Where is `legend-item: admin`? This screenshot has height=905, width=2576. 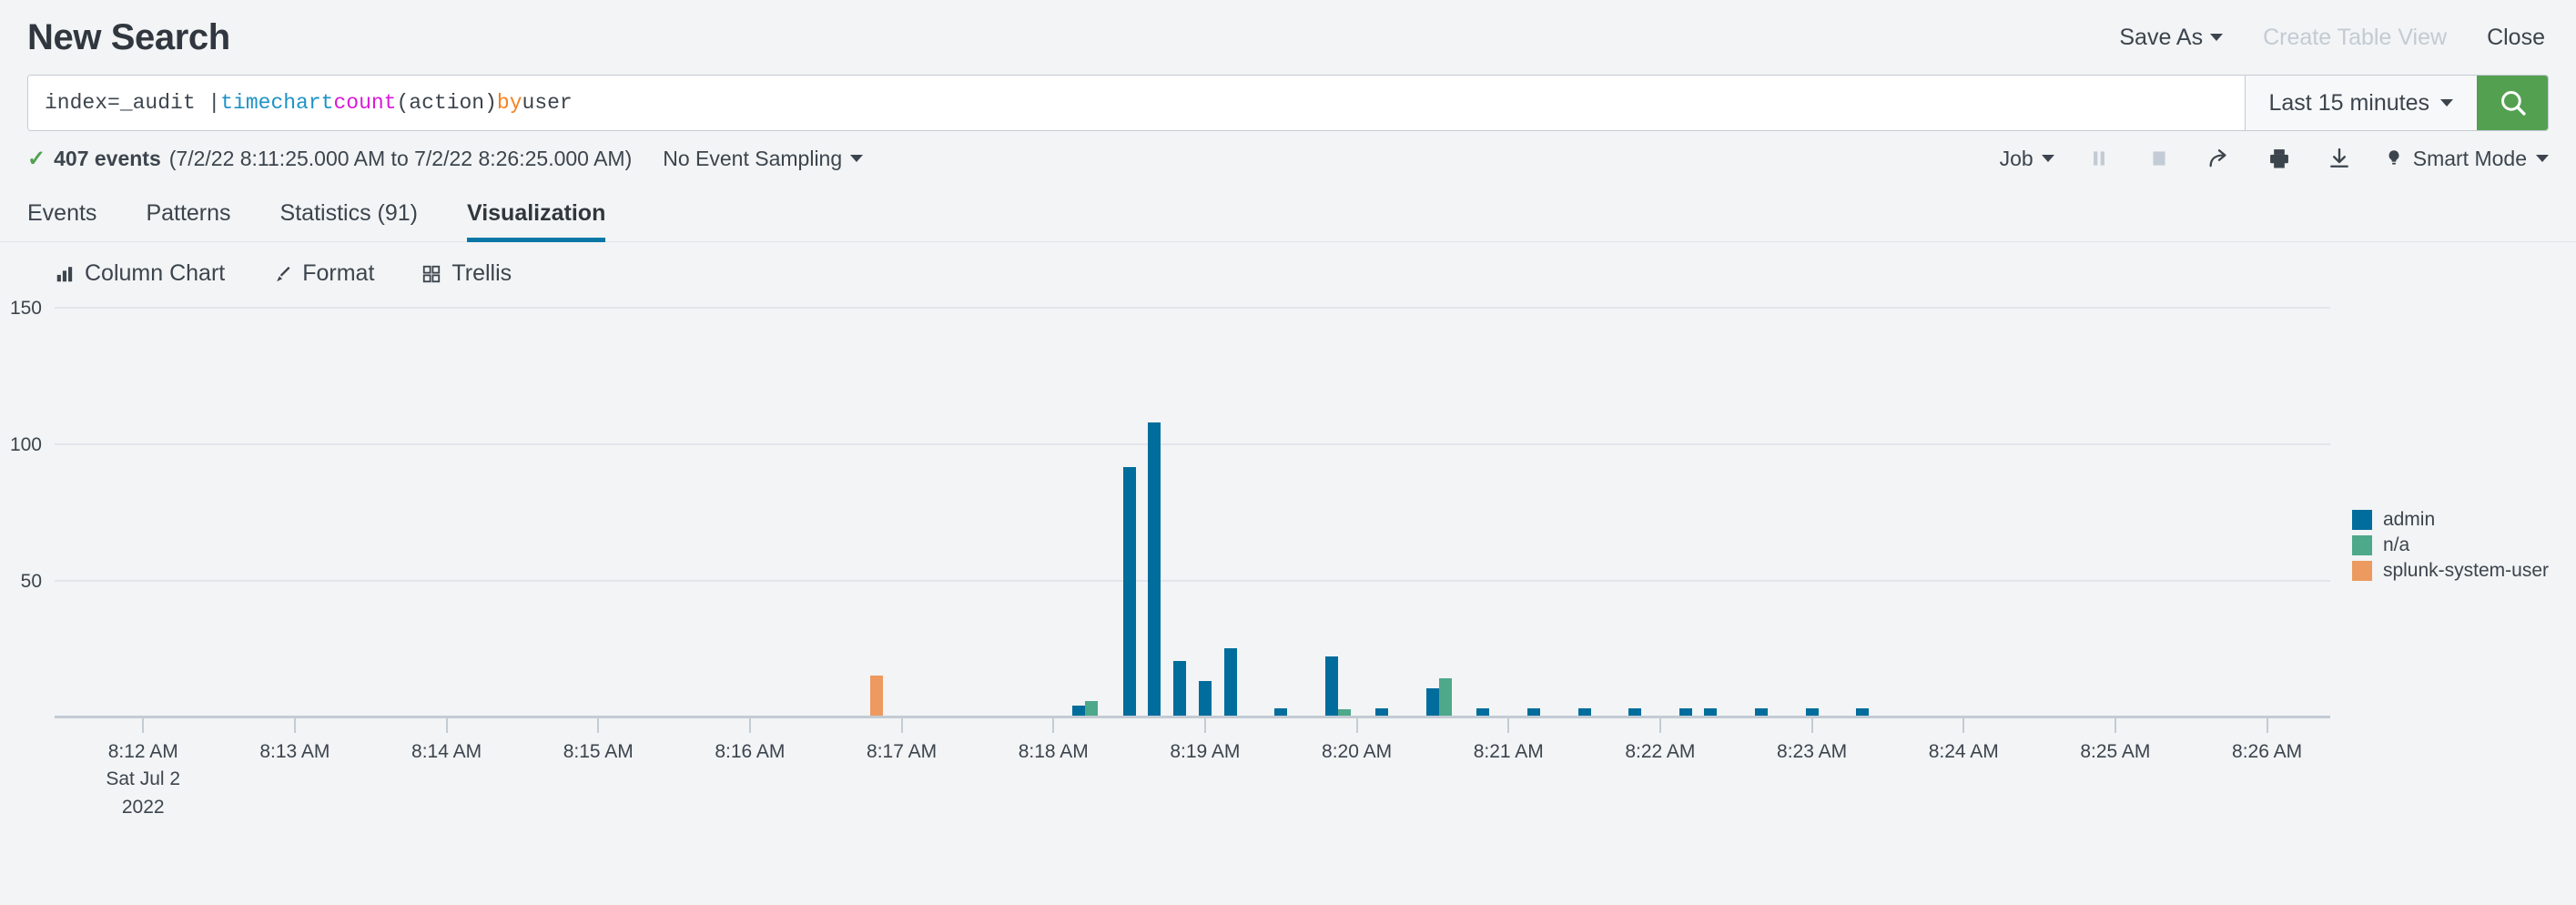 legend-item: admin is located at coordinates (2450, 520).